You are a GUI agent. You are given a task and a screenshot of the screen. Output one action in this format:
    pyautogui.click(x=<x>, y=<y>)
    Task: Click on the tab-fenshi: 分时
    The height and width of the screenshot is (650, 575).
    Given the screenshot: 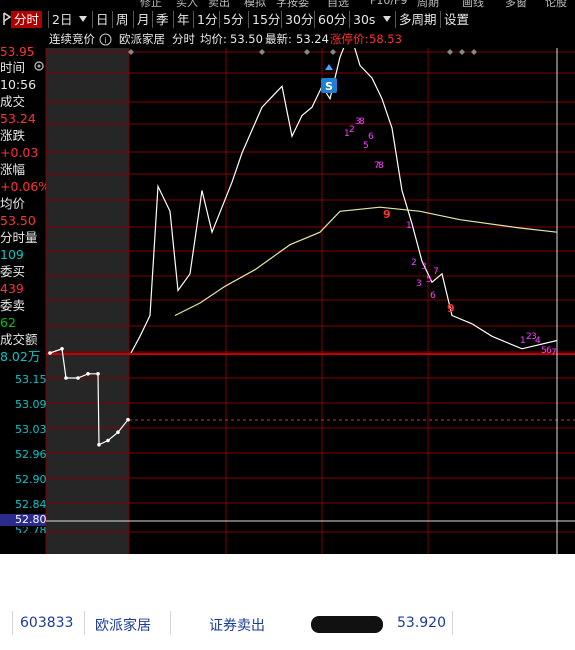 What is the action you would take?
    pyautogui.click(x=27, y=19)
    